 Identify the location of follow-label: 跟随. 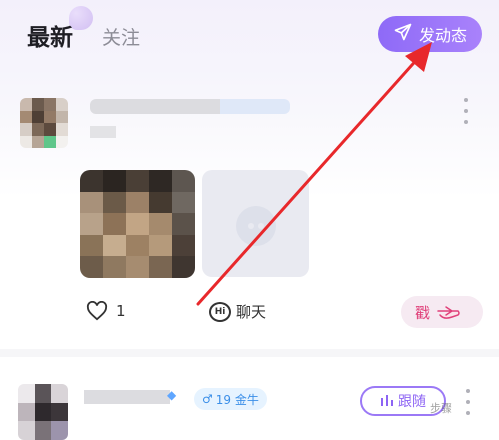
(412, 402).